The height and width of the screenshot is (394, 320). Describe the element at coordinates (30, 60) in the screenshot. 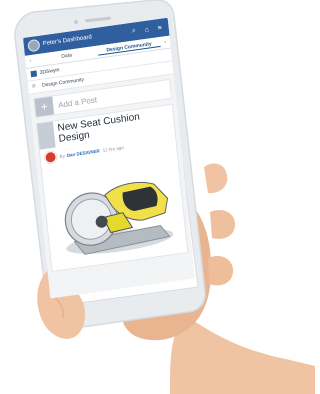

I see `chevron-left-icon: ‹` at that location.